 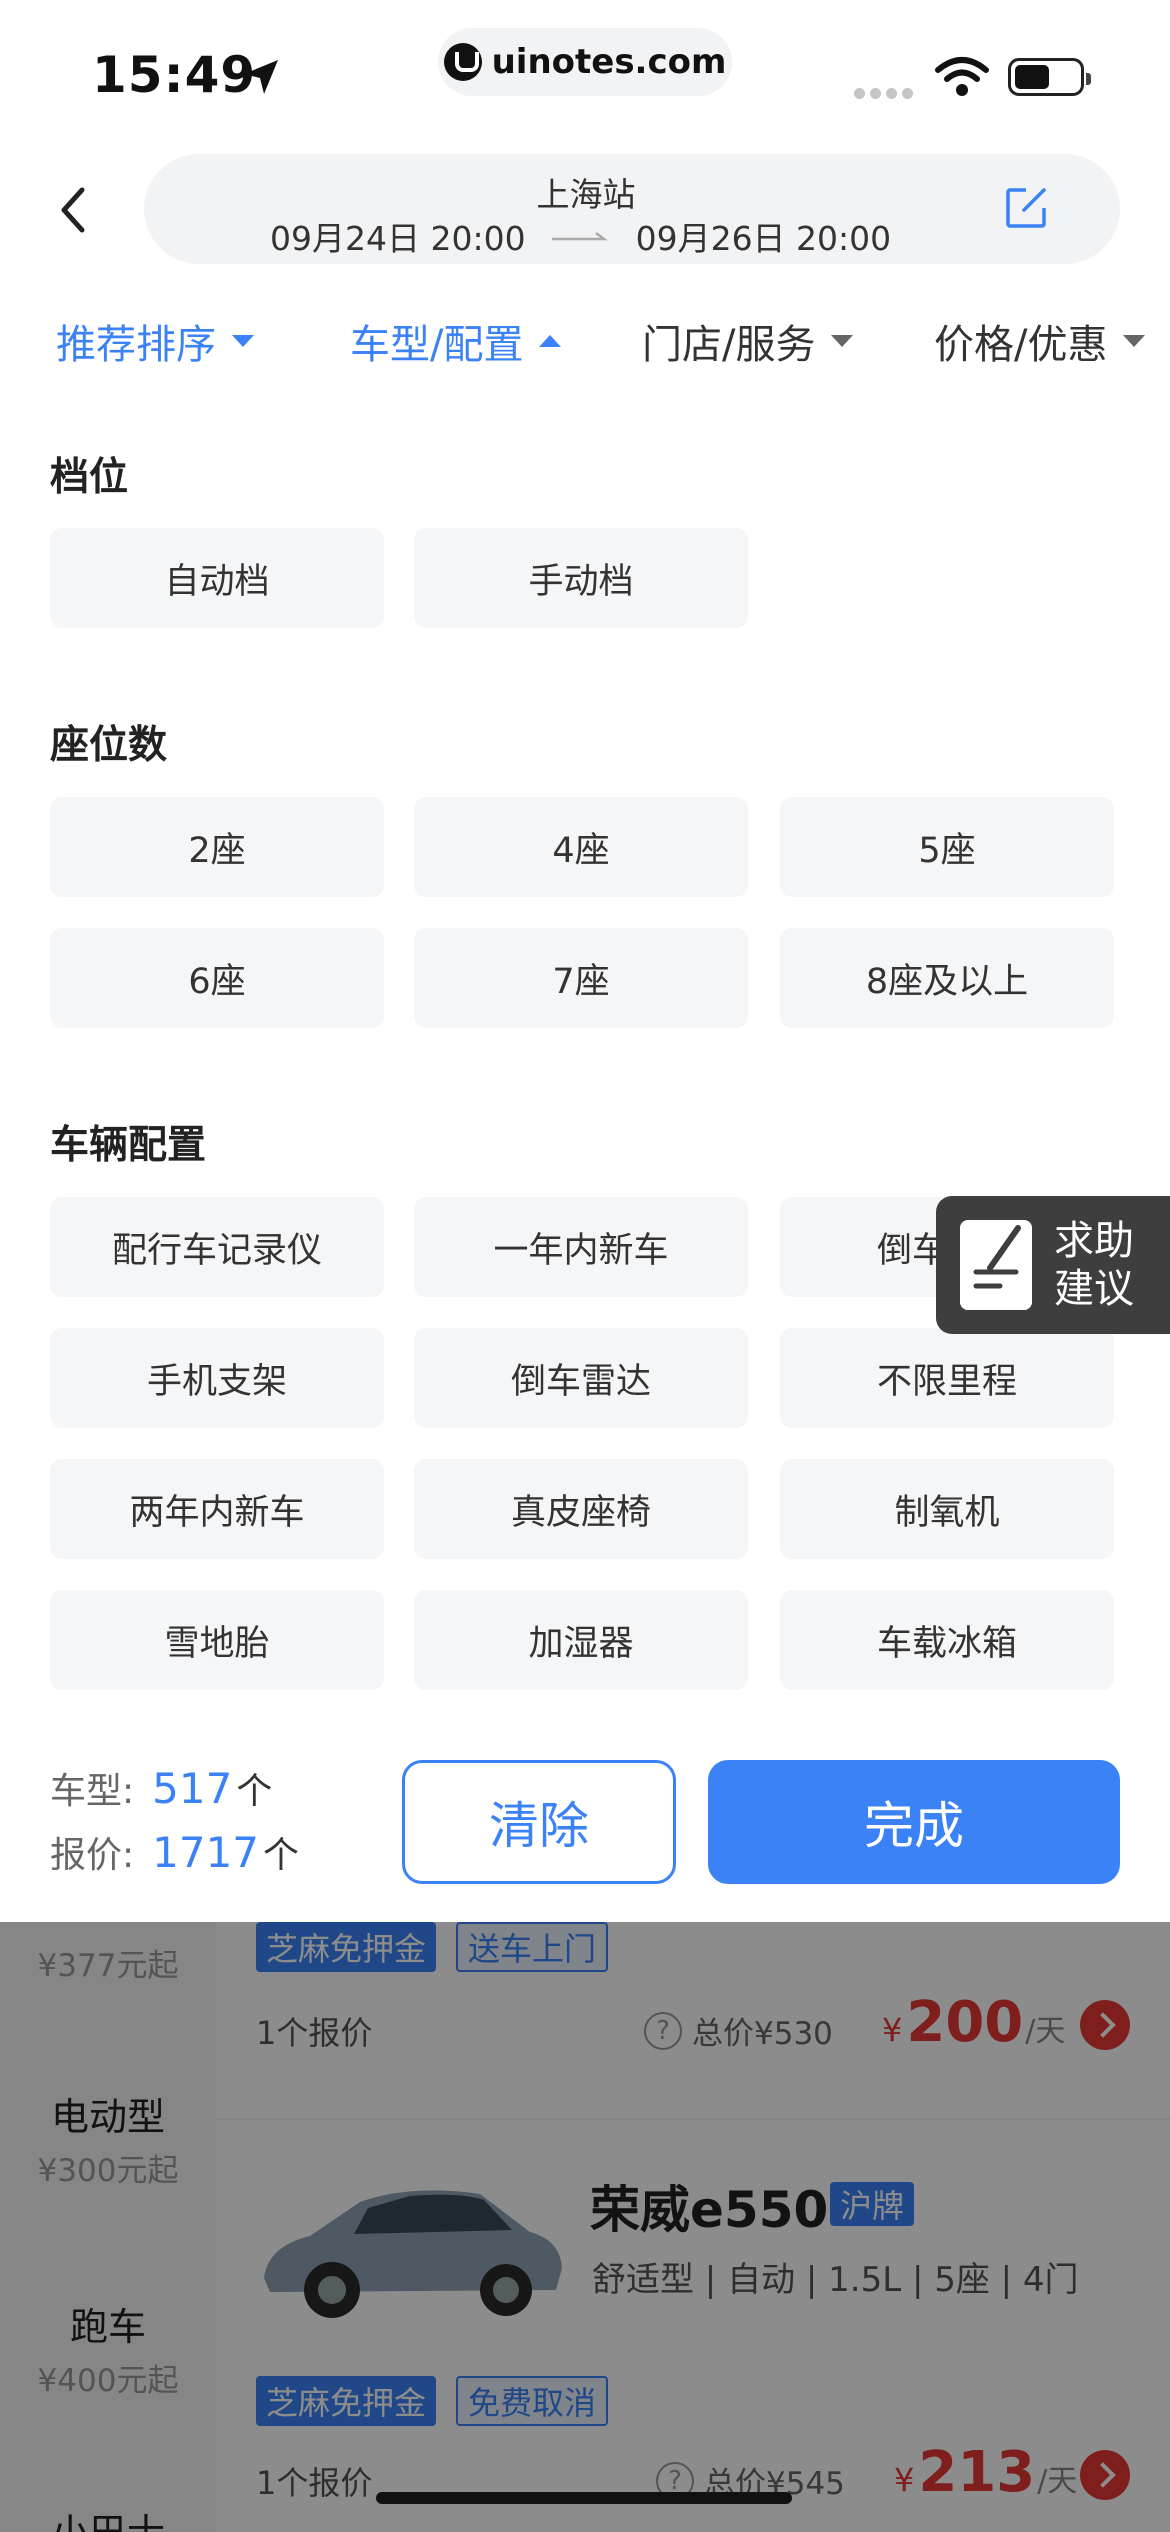 What do you see at coordinates (192, 1788) in the screenshot?
I see `model-count-value: 517` at bounding box center [192, 1788].